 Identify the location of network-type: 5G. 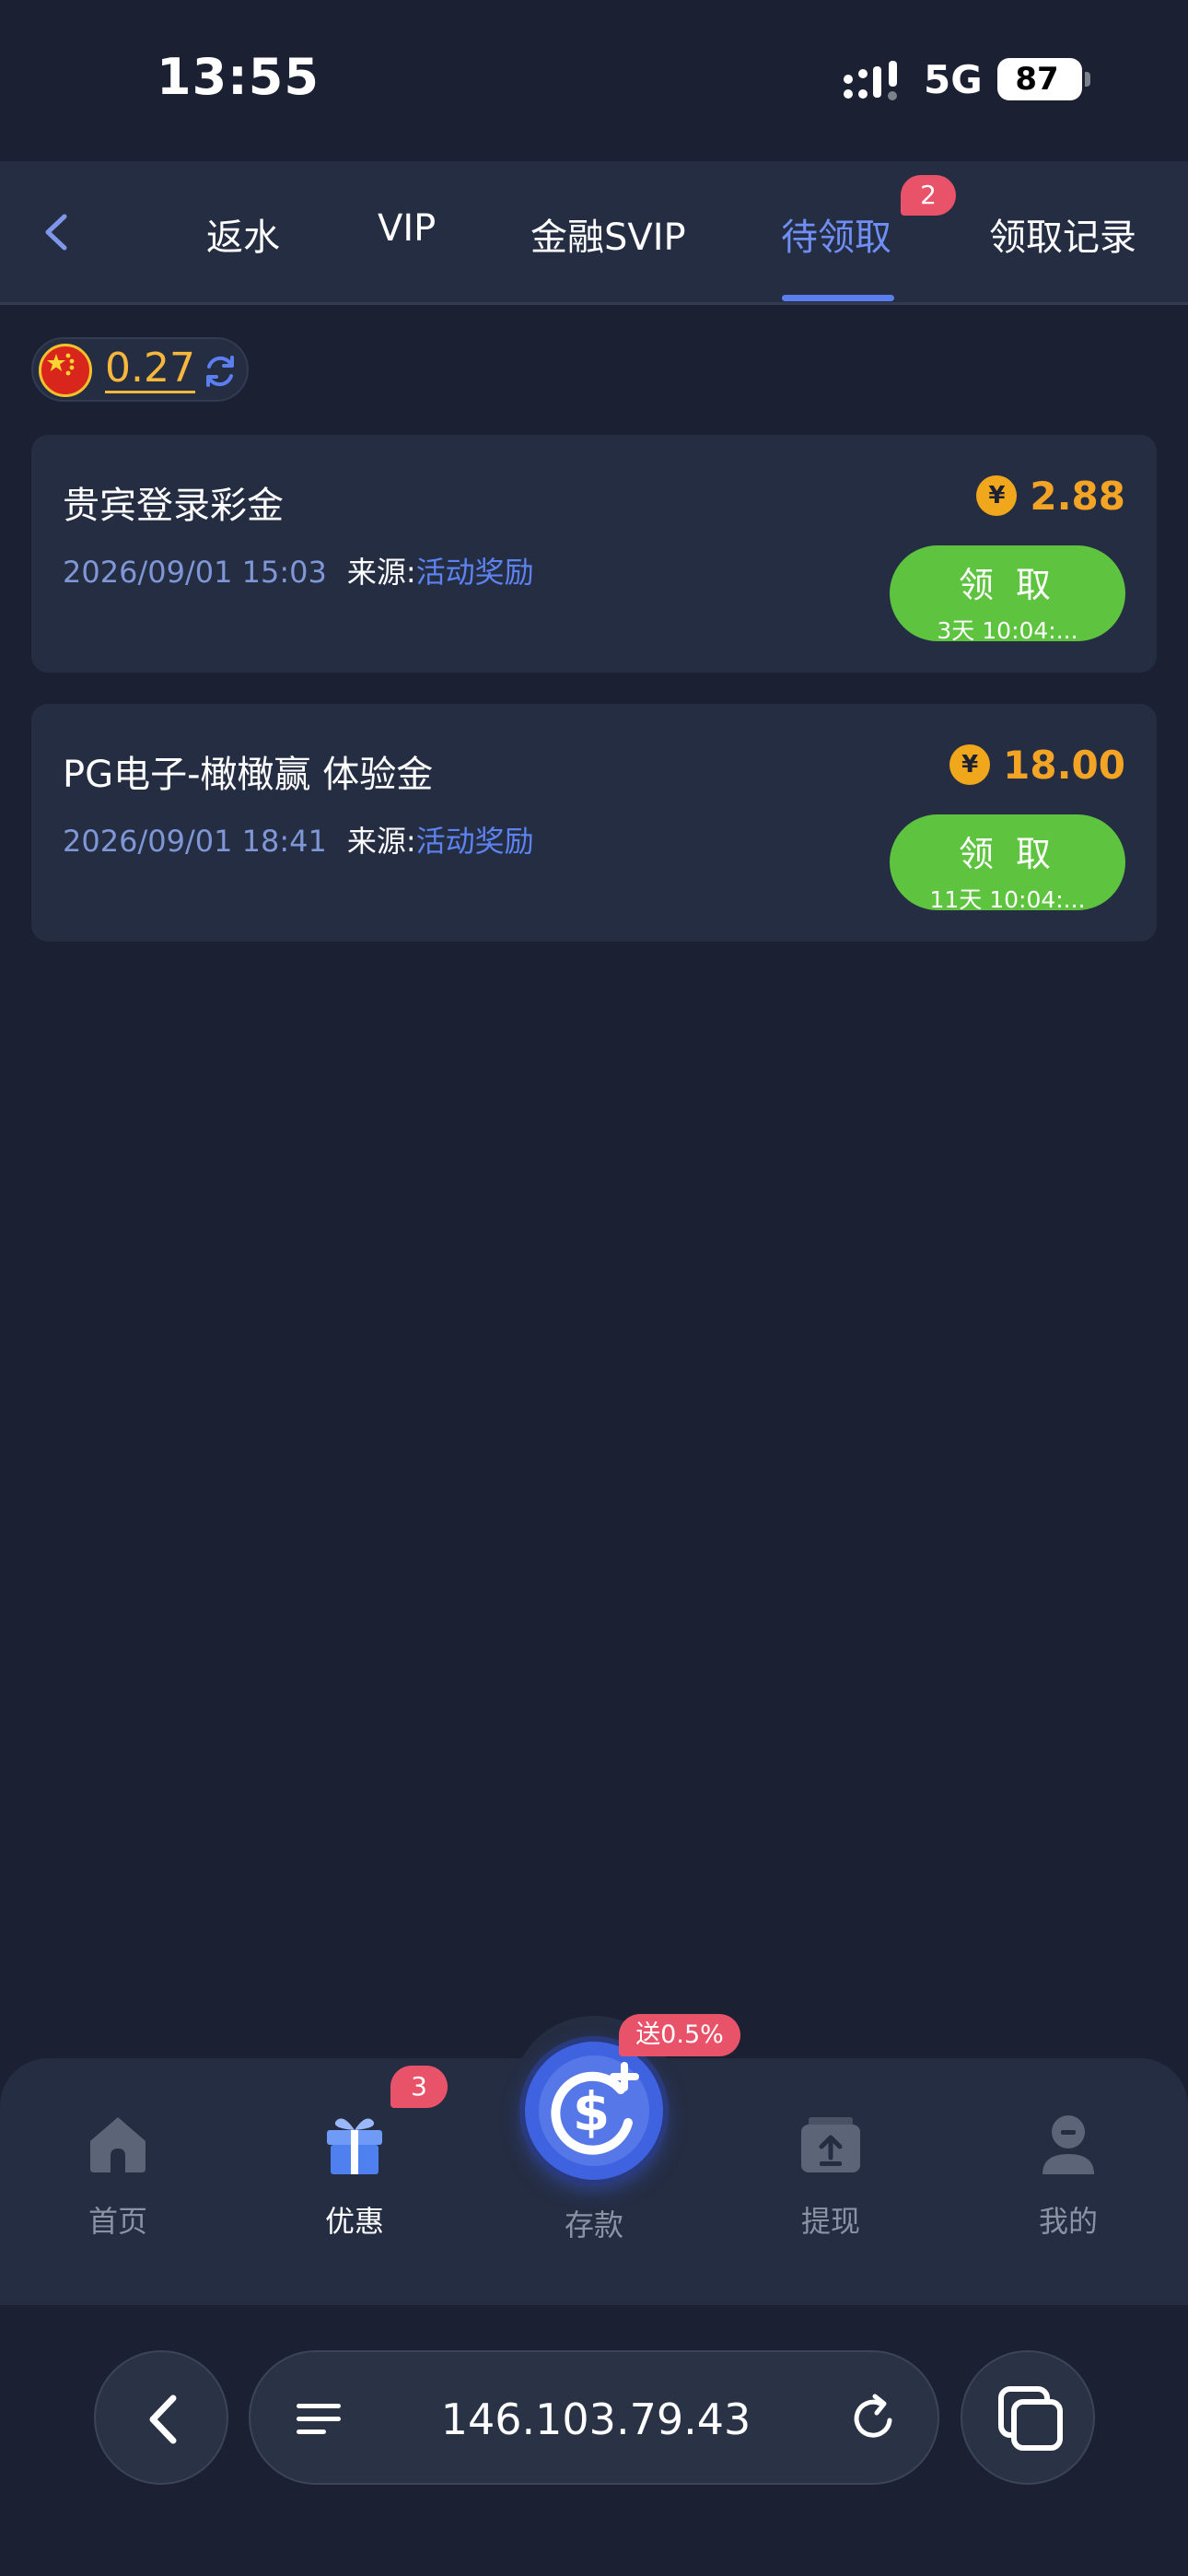
(954, 79).